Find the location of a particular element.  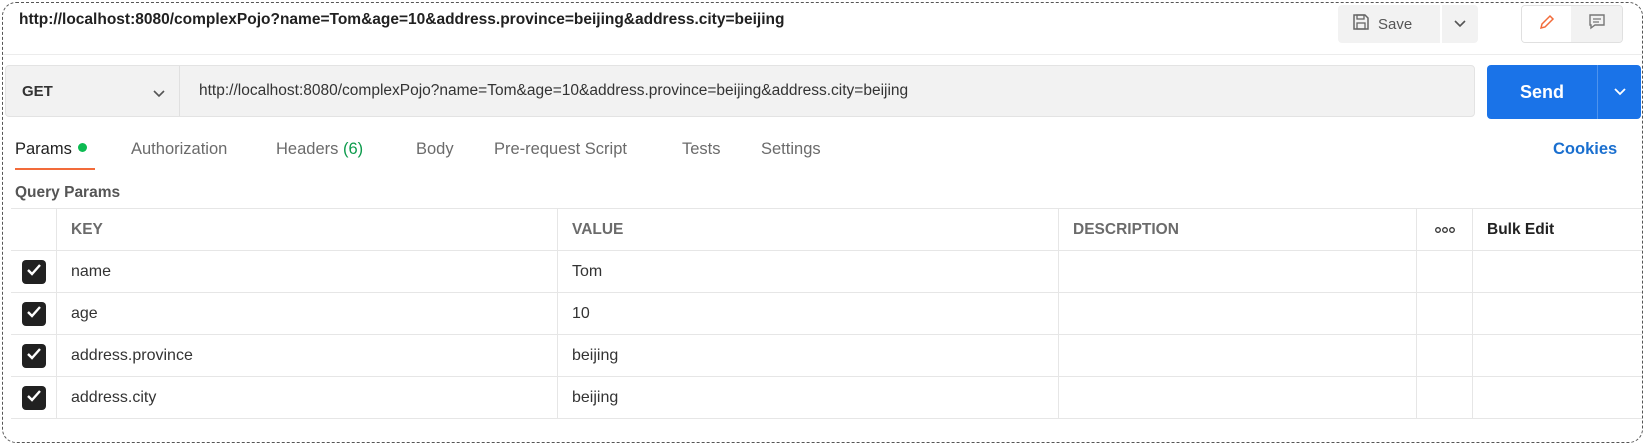

send-group: Send is located at coordinates (1564, 92).